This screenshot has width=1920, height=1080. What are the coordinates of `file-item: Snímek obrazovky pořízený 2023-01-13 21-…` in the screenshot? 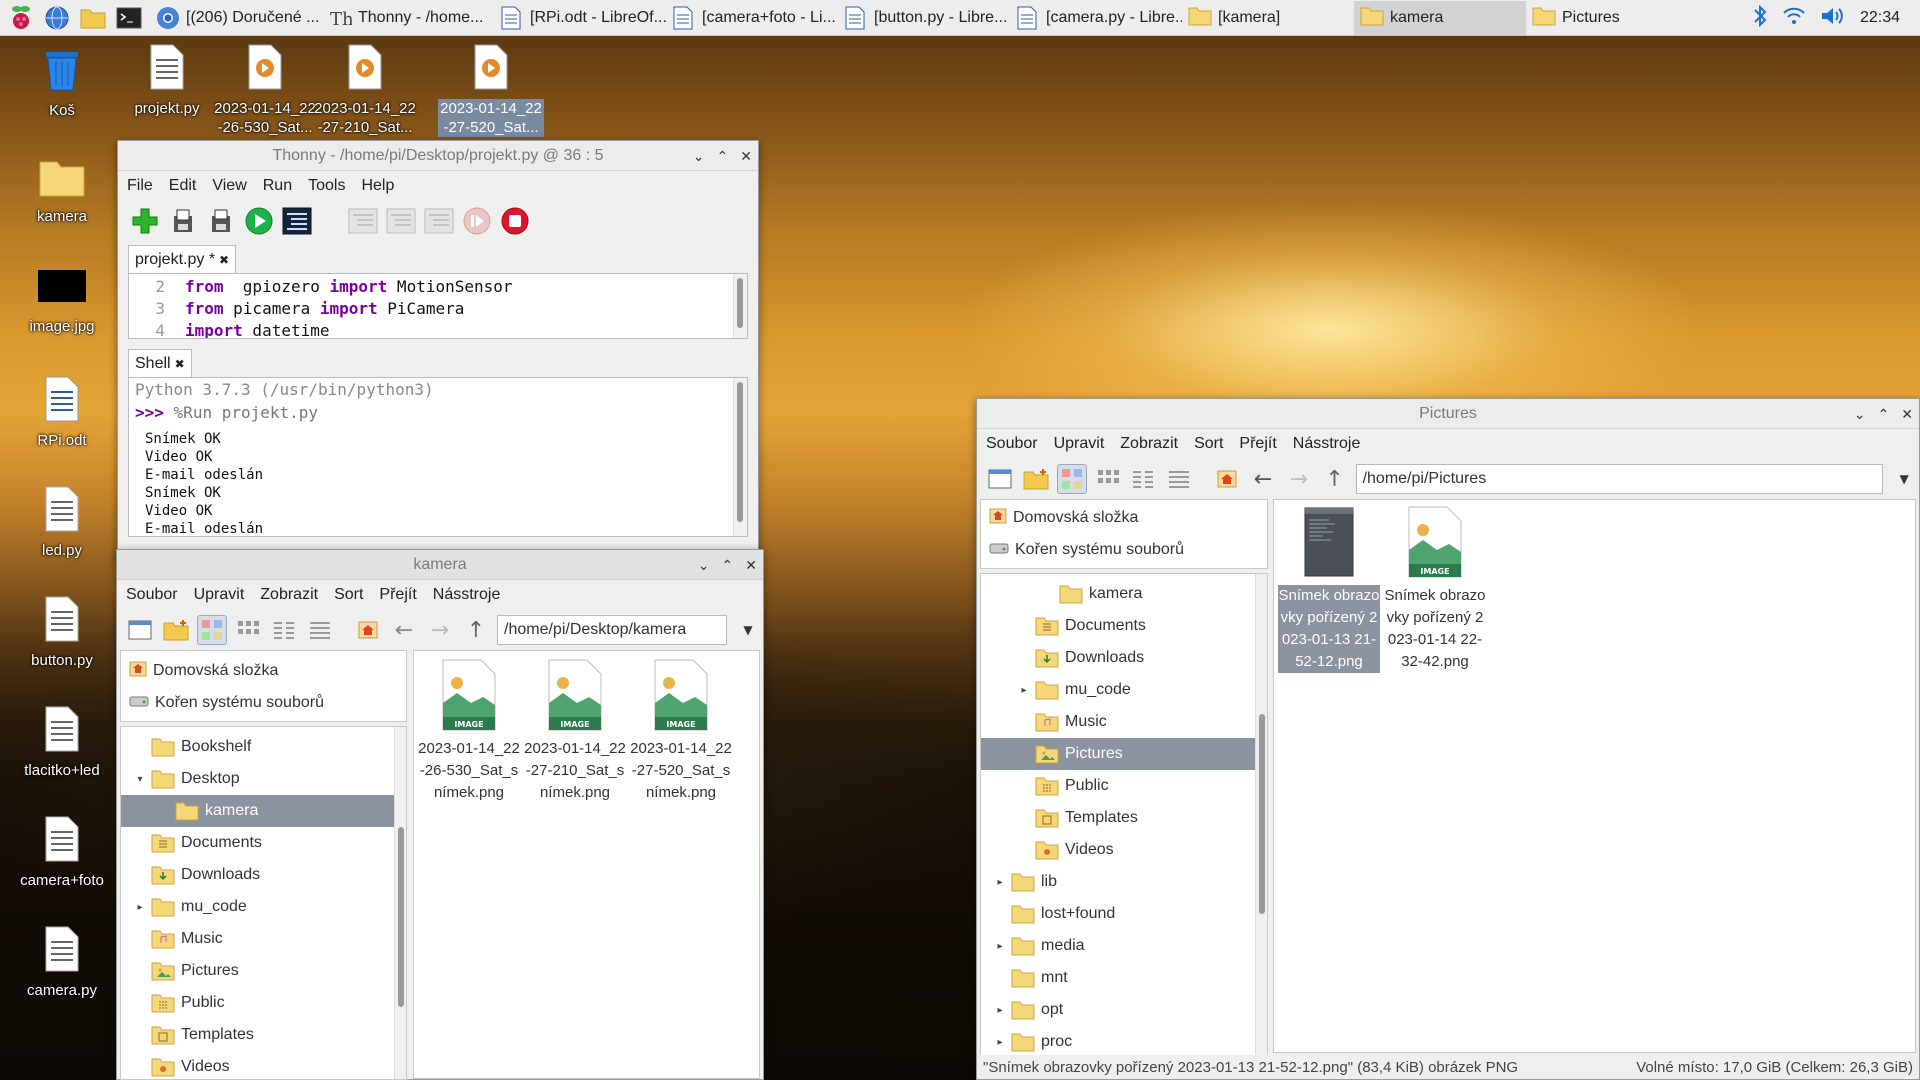 It's located at (1329, 589).